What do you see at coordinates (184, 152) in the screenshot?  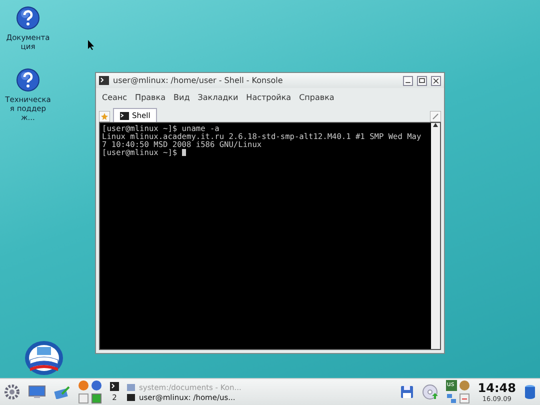 I see `text-cursor` at bounding box center [184, 152].